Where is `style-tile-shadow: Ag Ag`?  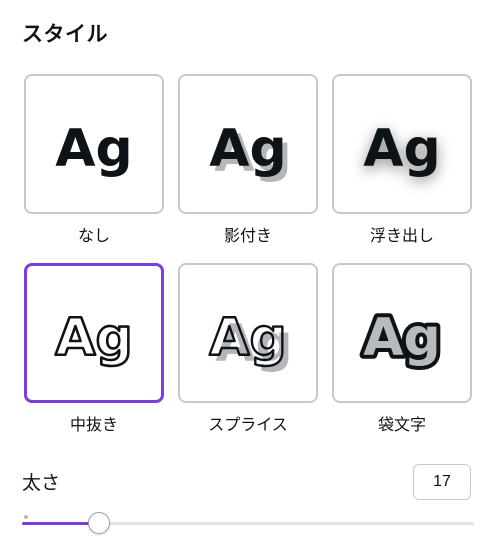 style-tile-shadow: Ag Ag is located at coordinates (248, 144).